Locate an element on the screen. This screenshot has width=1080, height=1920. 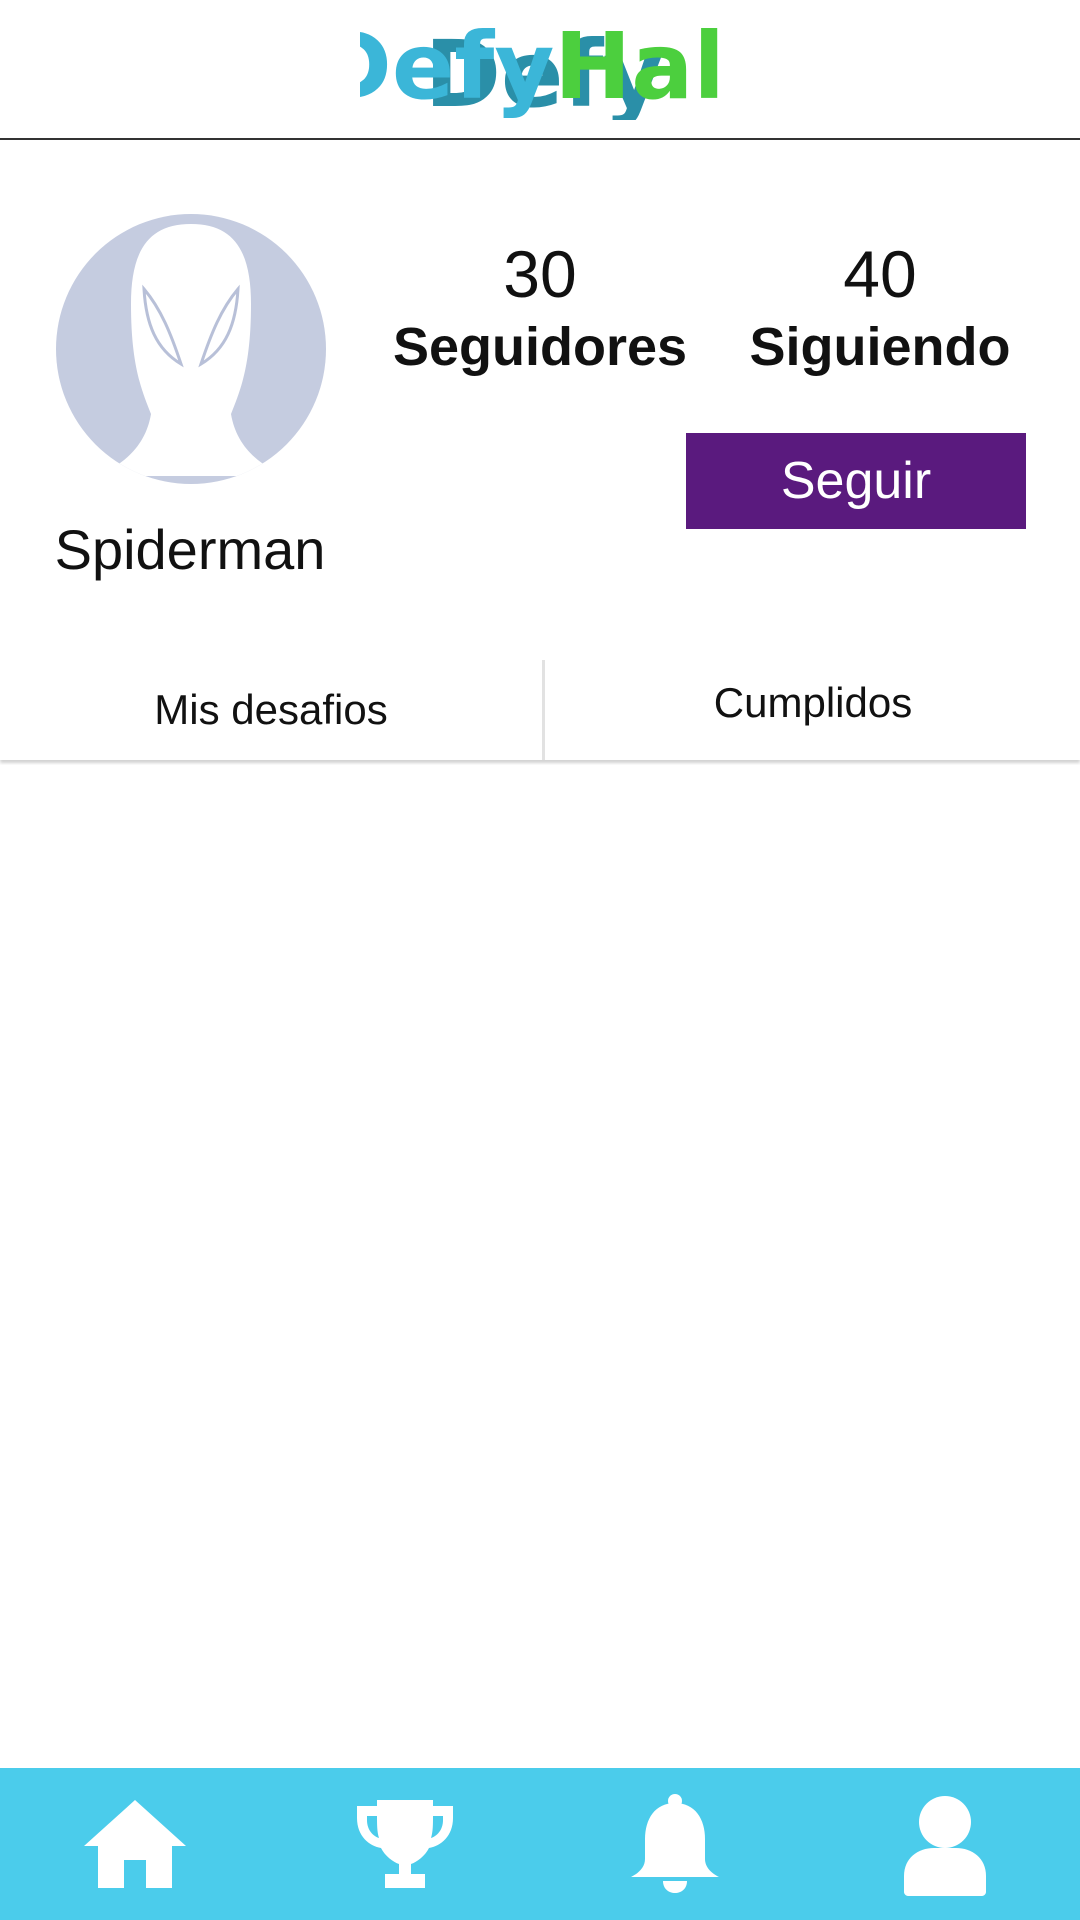
trophy-icon is located at coordinates (405, 1844).